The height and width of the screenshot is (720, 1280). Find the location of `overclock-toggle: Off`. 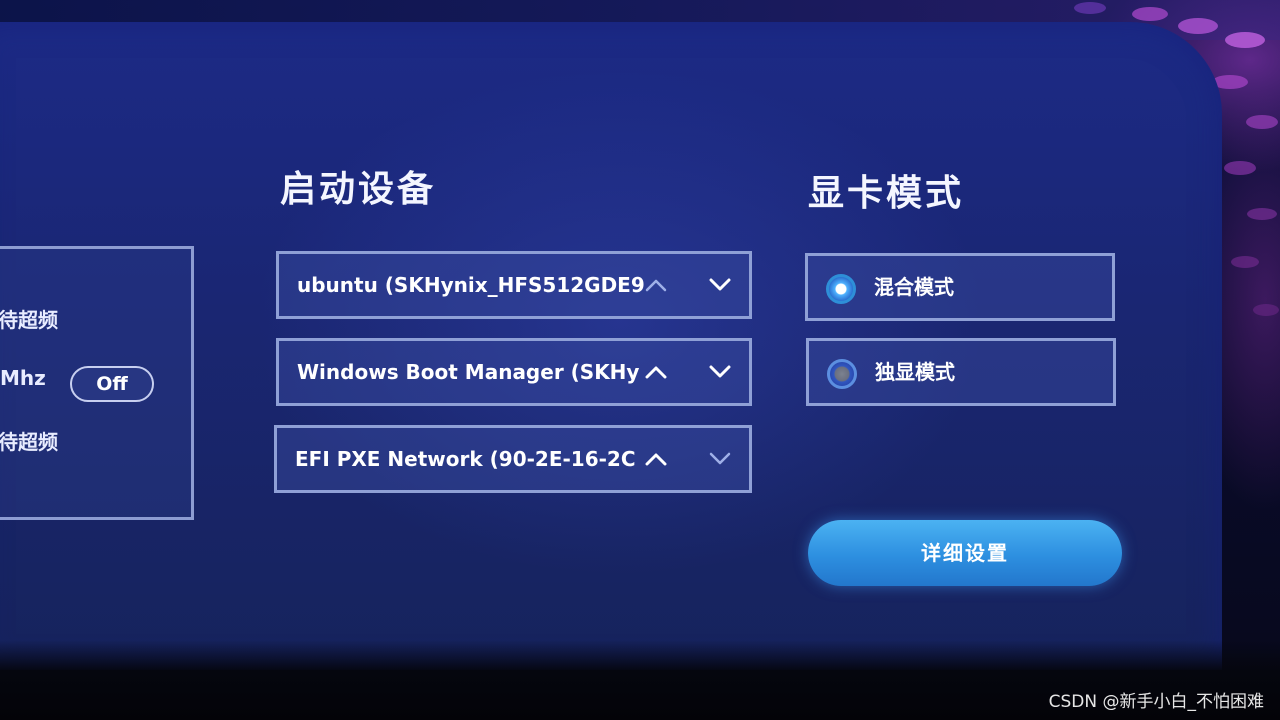

overclock-toggle: Off is located at coordinates (112, 384).